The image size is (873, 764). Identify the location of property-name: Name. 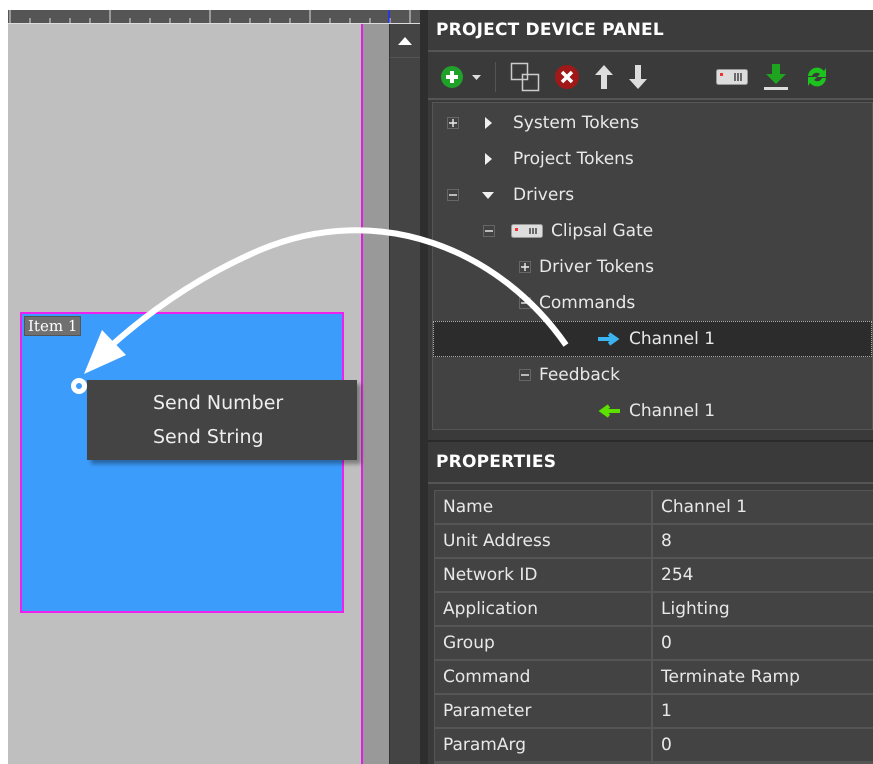
(544, 507).